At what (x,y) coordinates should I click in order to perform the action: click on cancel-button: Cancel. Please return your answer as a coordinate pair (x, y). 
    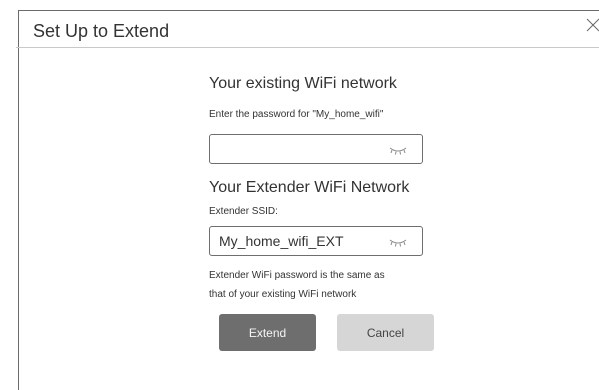
    Looking at the image, I should click on (385, 332).